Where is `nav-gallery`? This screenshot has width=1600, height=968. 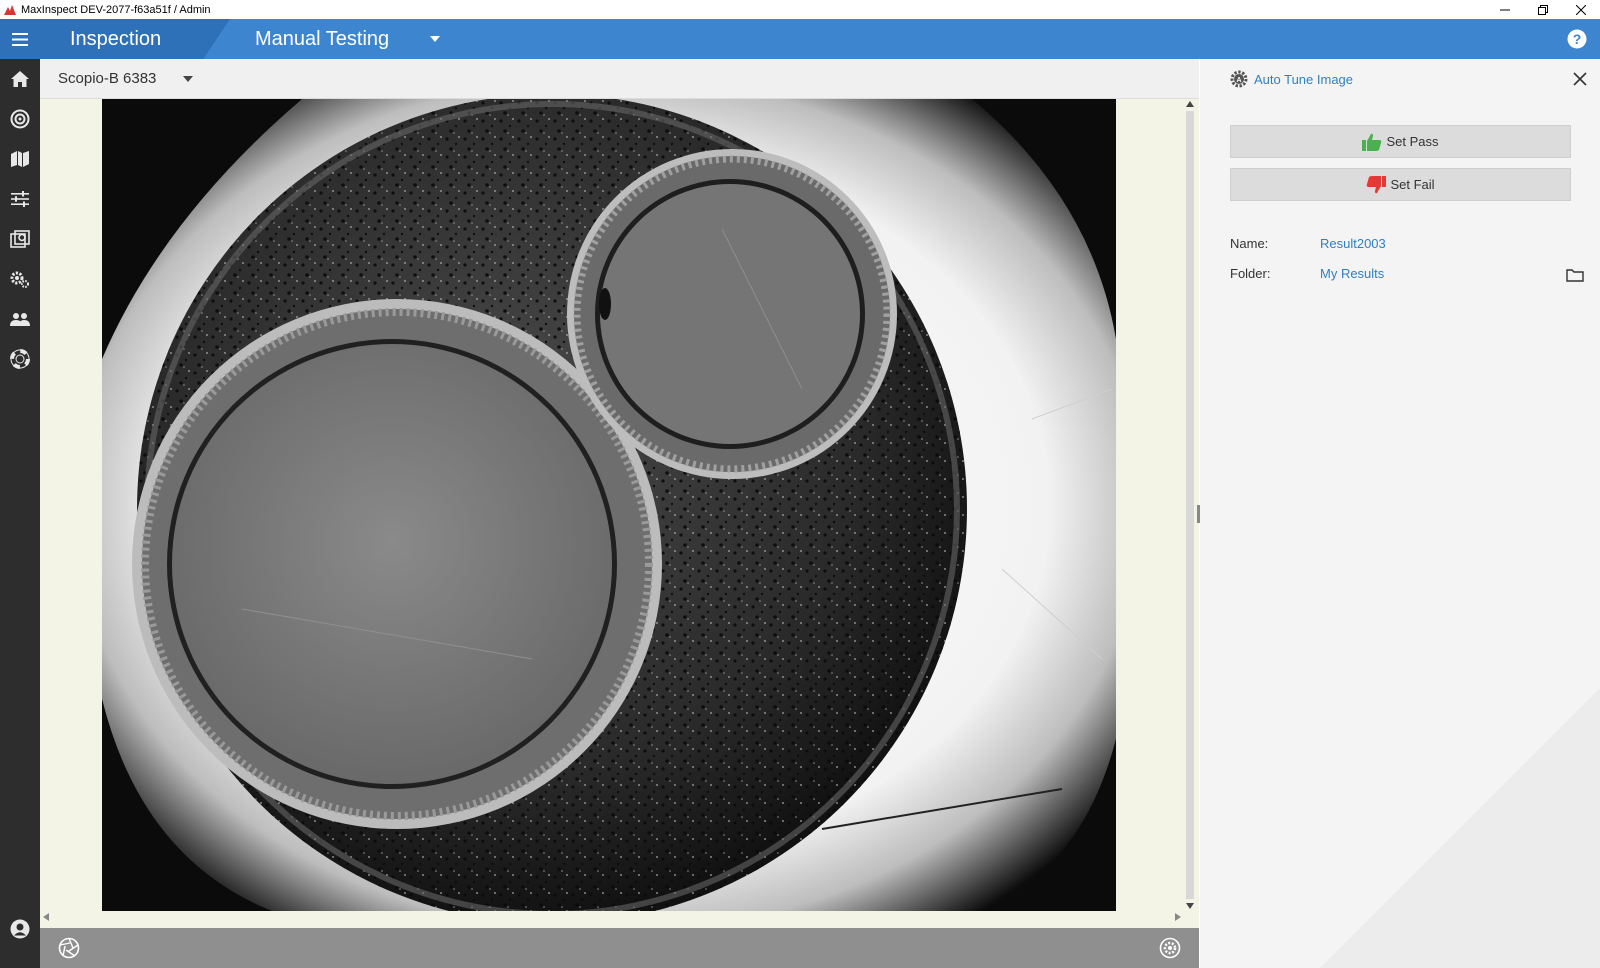
nav-gallery is located at coordinates (20, 239).